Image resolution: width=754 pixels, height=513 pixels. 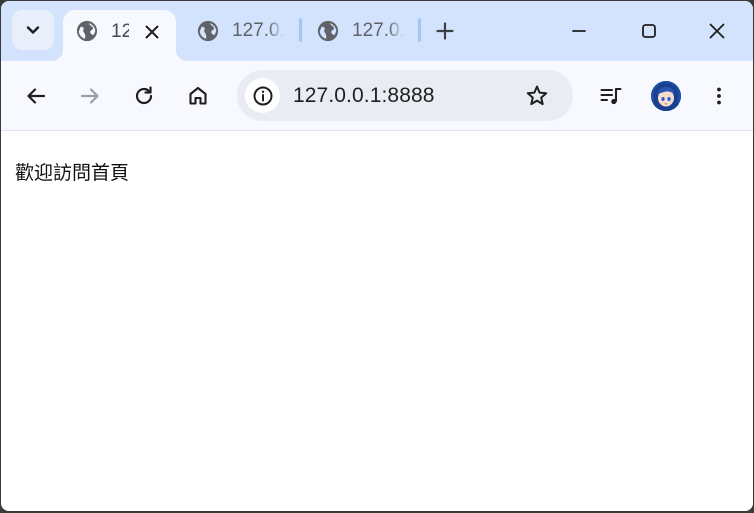 I want to click on tab-active: 127.0.0.1:8888, so click(x=119, y=35).